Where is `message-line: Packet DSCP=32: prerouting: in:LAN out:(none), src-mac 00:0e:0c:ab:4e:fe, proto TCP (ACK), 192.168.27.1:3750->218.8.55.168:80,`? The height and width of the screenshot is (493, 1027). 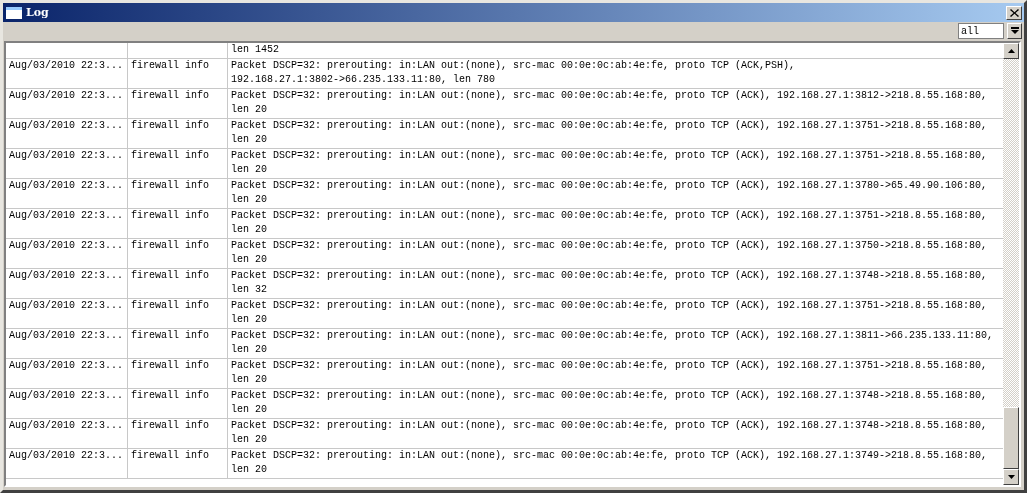 message-line: Packet DSCP=32: prerouting: in:LAN out:(none), src-mac 00:0e:0c:ab:4e:fe, proto TCP (ACK), 192.168.27.1:3750->218.8.55.168:80, is located at coordinates (609, 245).